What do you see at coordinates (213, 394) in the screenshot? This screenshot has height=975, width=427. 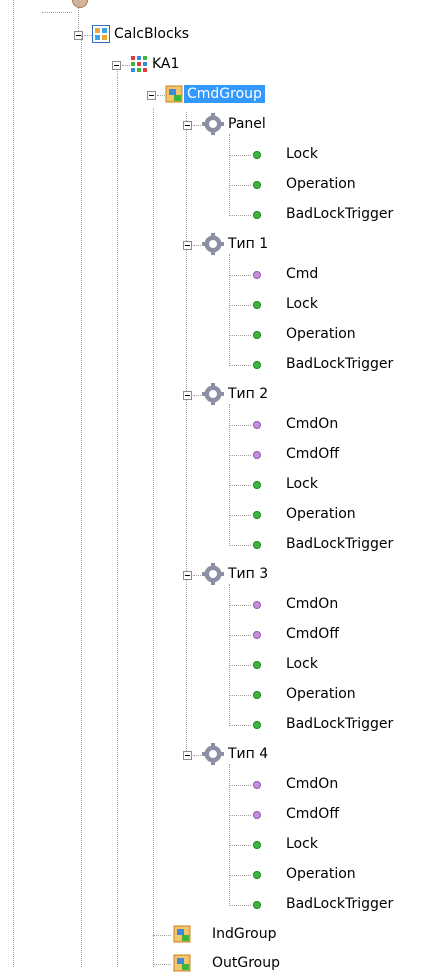 I see `tree-node-group: Тип 2` at bounding box center [213, 394].